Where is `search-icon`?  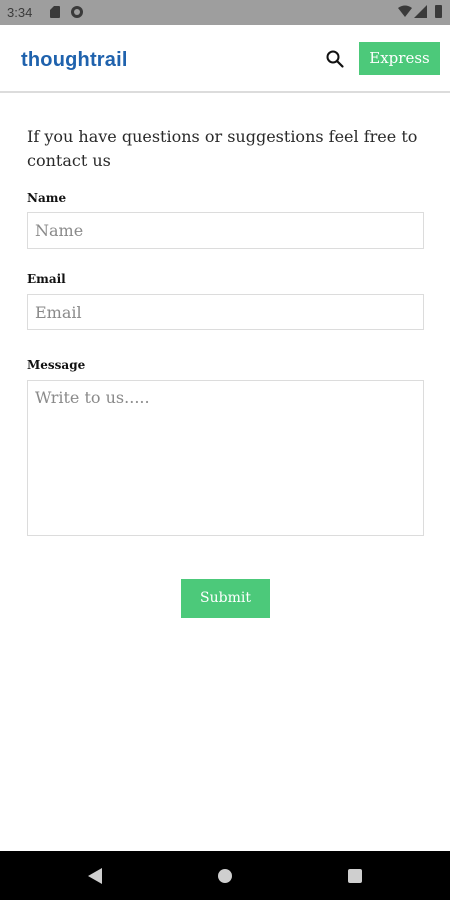
search-icon is located at coordinates (335, 59).